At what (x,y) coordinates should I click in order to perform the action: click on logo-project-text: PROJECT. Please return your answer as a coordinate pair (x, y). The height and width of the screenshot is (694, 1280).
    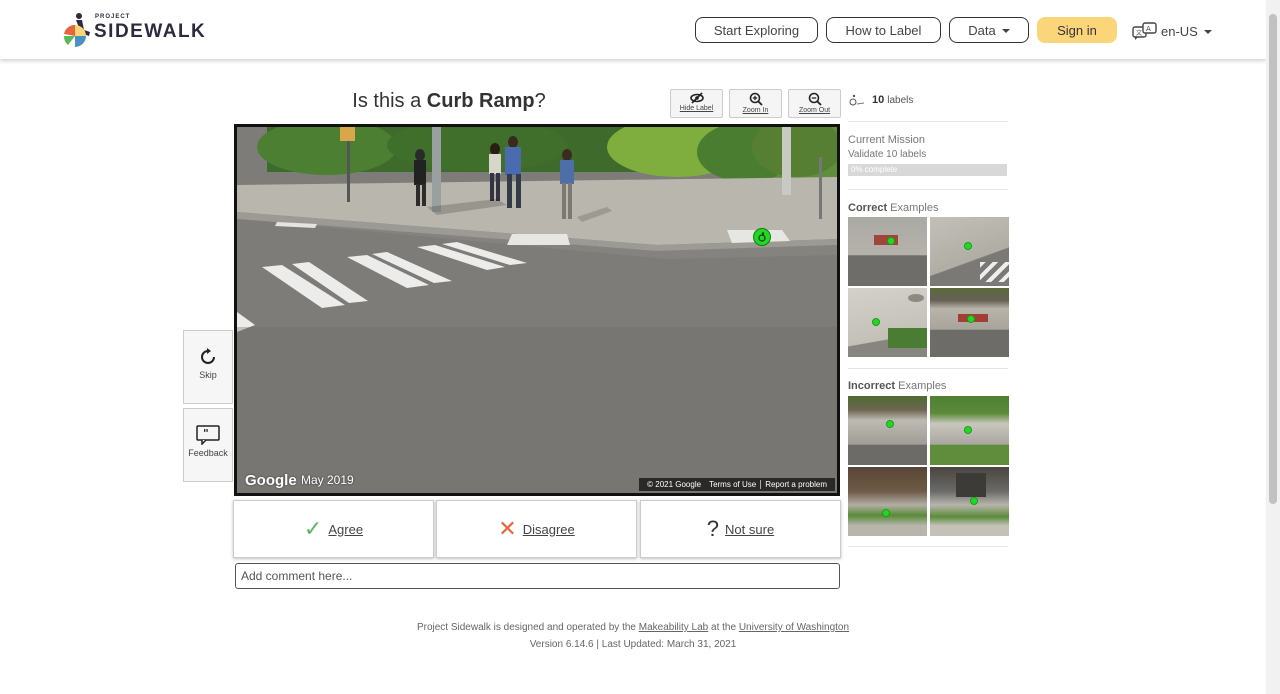
    Looking at the image, I should click on (113, 17).